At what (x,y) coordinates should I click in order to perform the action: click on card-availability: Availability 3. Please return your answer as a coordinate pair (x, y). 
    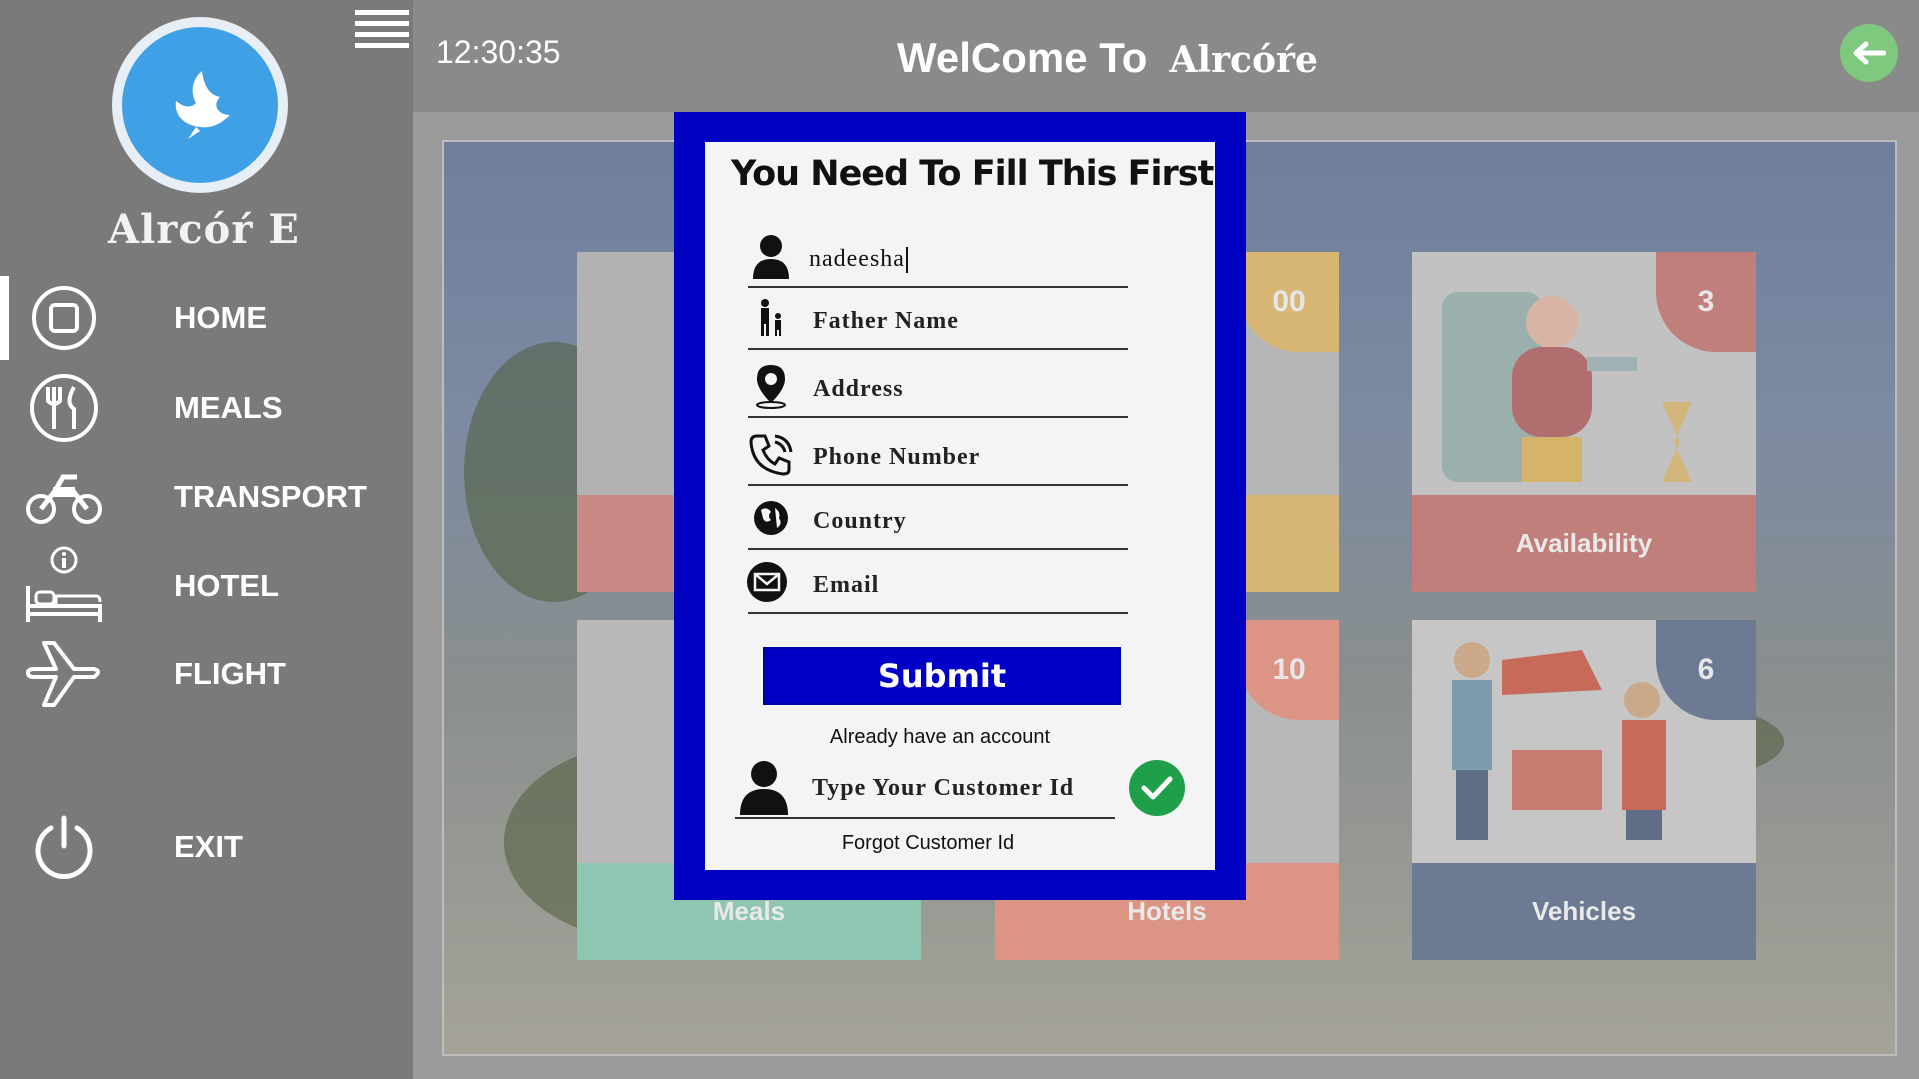
    Looking at the image, I should click on (1584, 422).